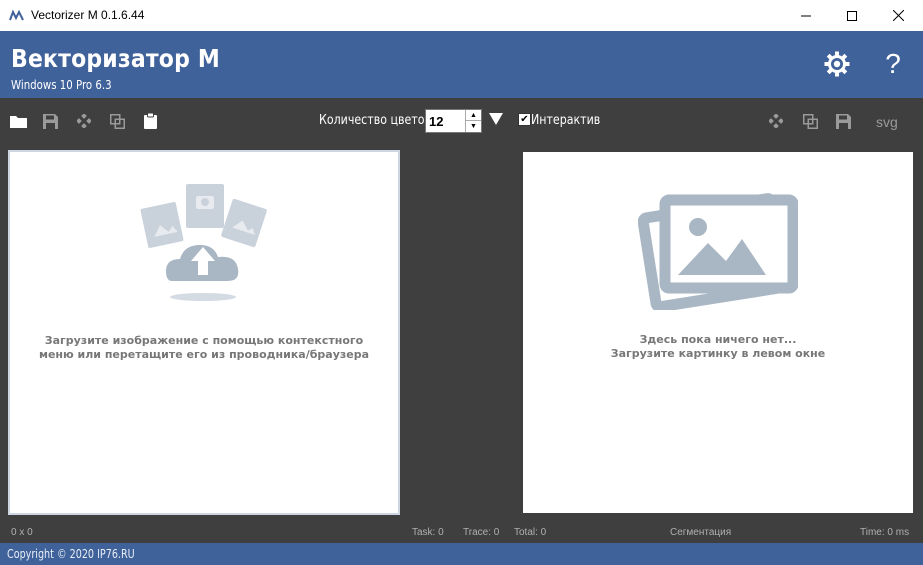 The width and height of the screenshot is (923, 565). I want to click on stepper-down-button: ▼, so click(473, 126).